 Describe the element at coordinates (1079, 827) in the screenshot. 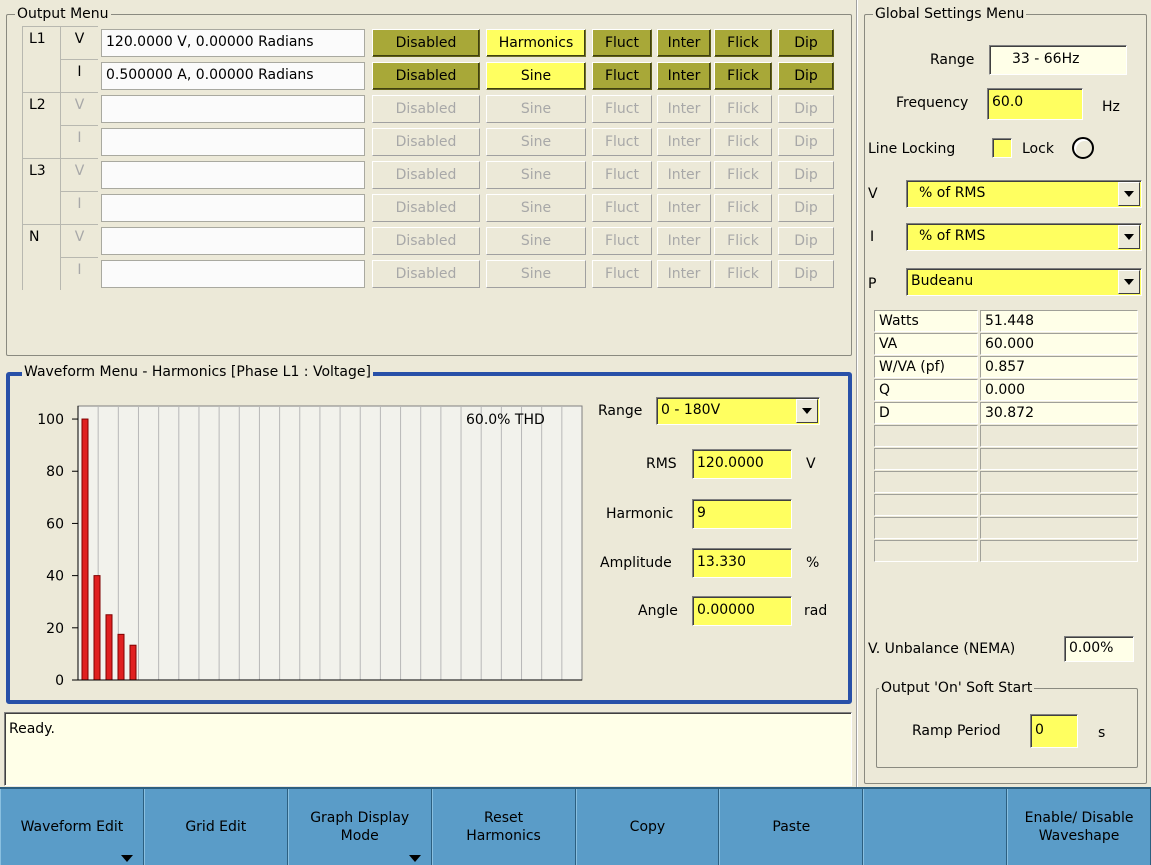

I see `function-key-8: Enable/ Disable Waveshape` at that location.